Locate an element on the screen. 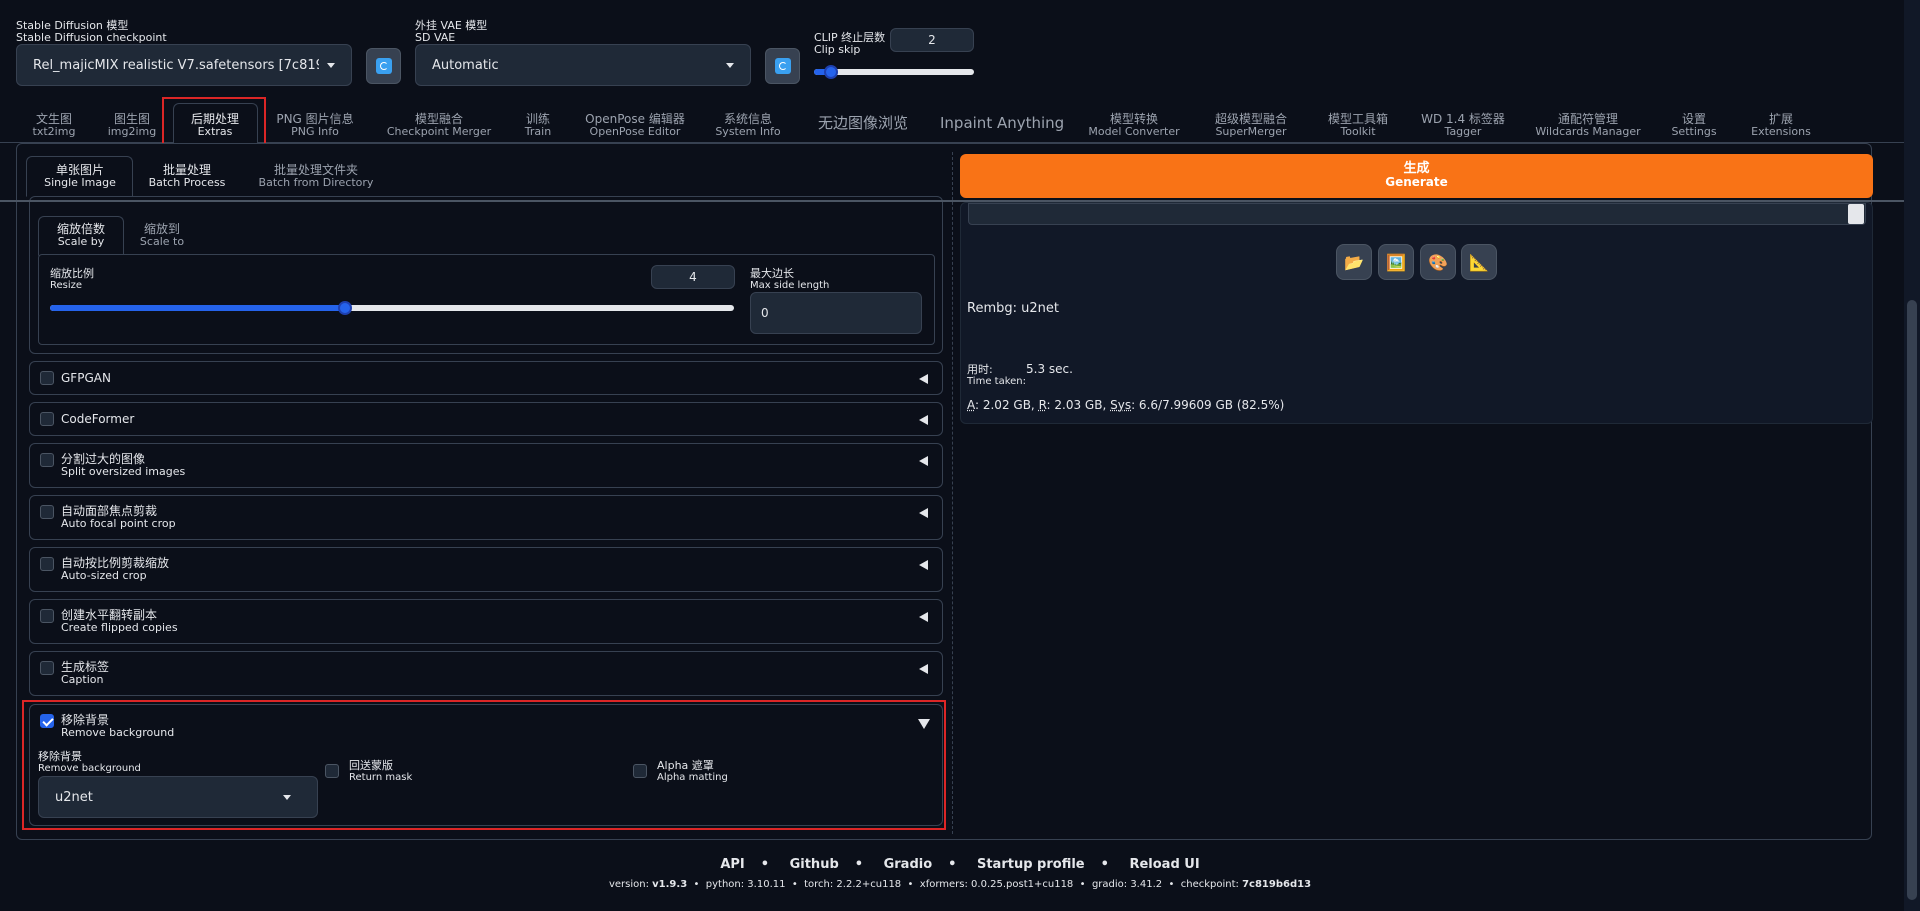 The width and height of the screenshot is (1920, 911). subtab-batch-from-directory: 批量处理文件夹 Batch from Directory is located at coordinates (316, 176).